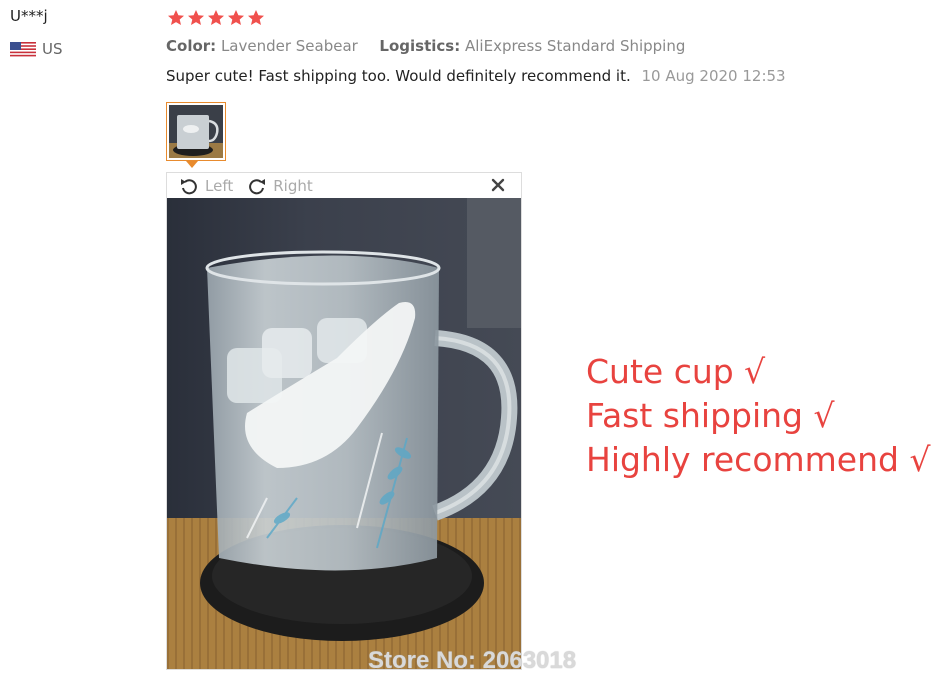 The image size is (947, 681). I want to click on close-icon, so click(498, 185).